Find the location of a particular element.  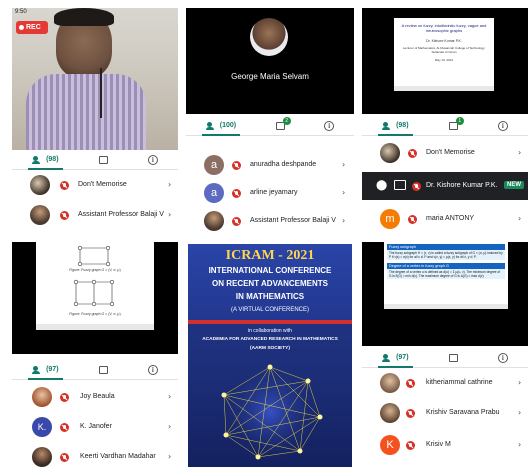

tab-people: (100) is located at coordinates (221, 128).